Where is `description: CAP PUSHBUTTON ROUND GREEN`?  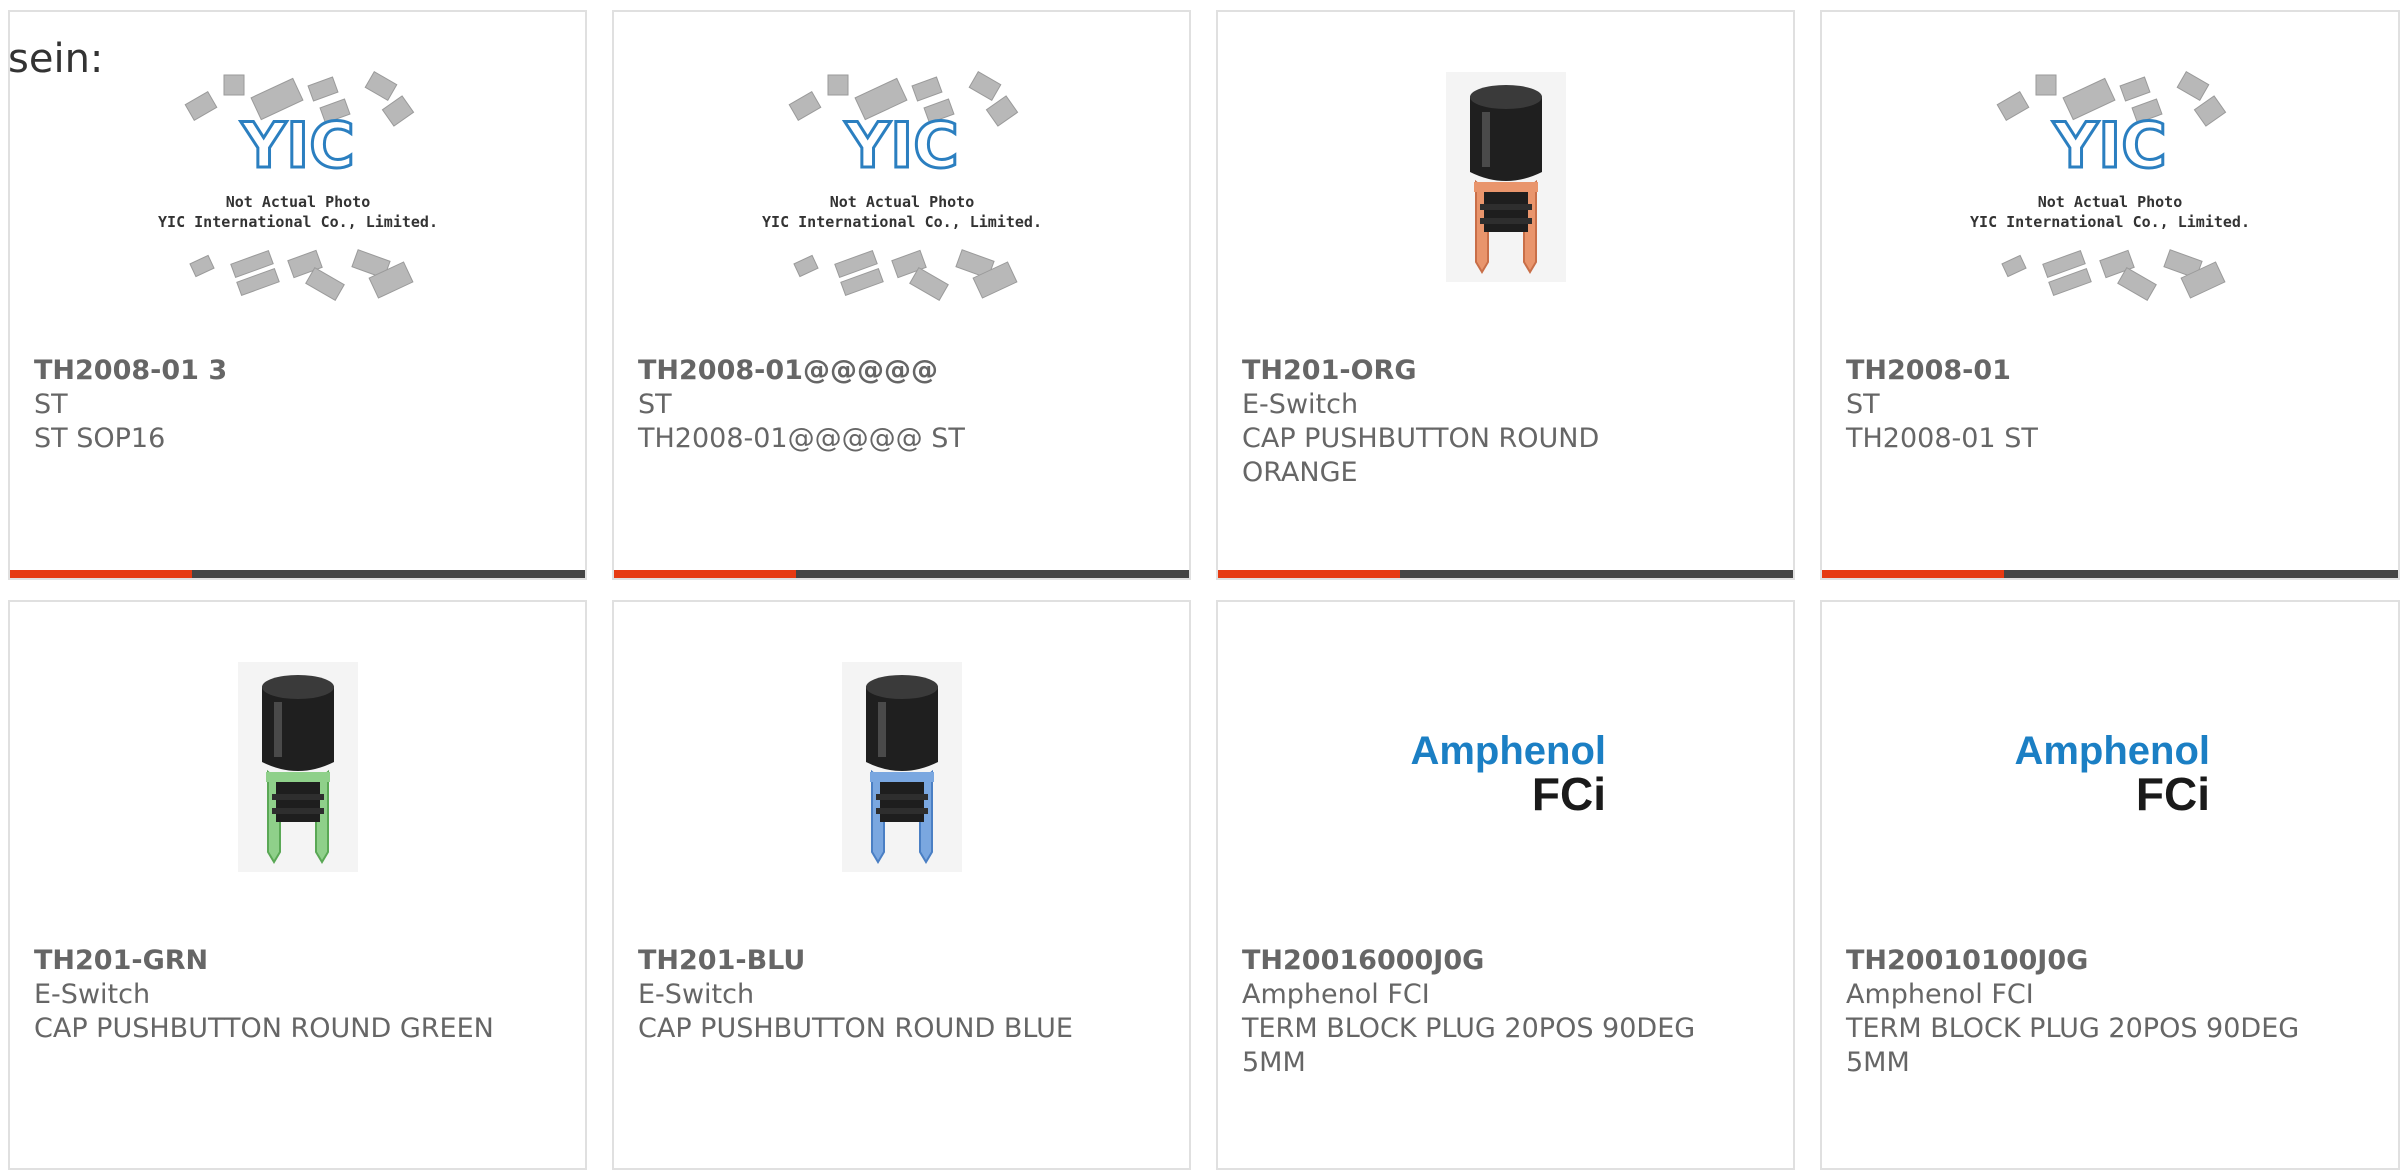
description: CAP PUSHBUTTON ROUND GREEN is located at coordinates (264, 1028).